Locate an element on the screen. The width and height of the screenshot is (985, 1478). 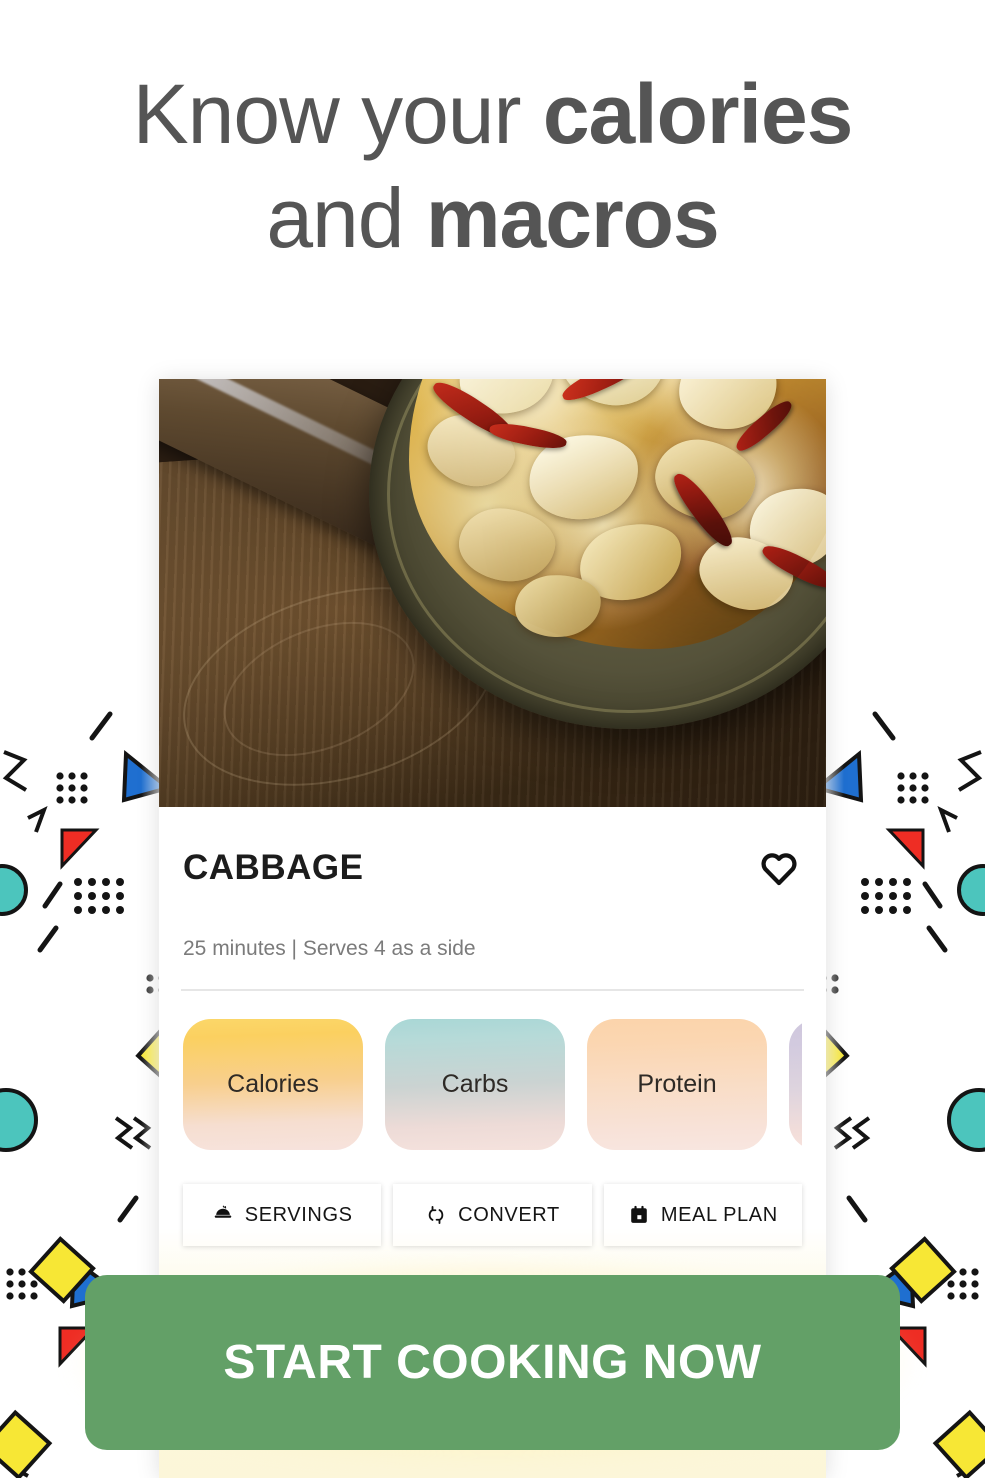
meal-plan-button-label: MEAL PLAN is located at coordinates (719, 1214).